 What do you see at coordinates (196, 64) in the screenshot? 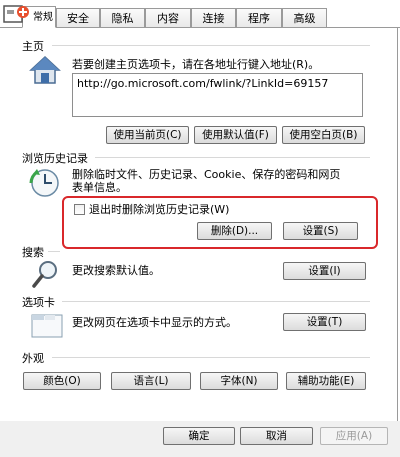
I see `home-description: 若要创建主页选项卡，请在各地址行键入地址(R)。` at bounding box center [196, 64].